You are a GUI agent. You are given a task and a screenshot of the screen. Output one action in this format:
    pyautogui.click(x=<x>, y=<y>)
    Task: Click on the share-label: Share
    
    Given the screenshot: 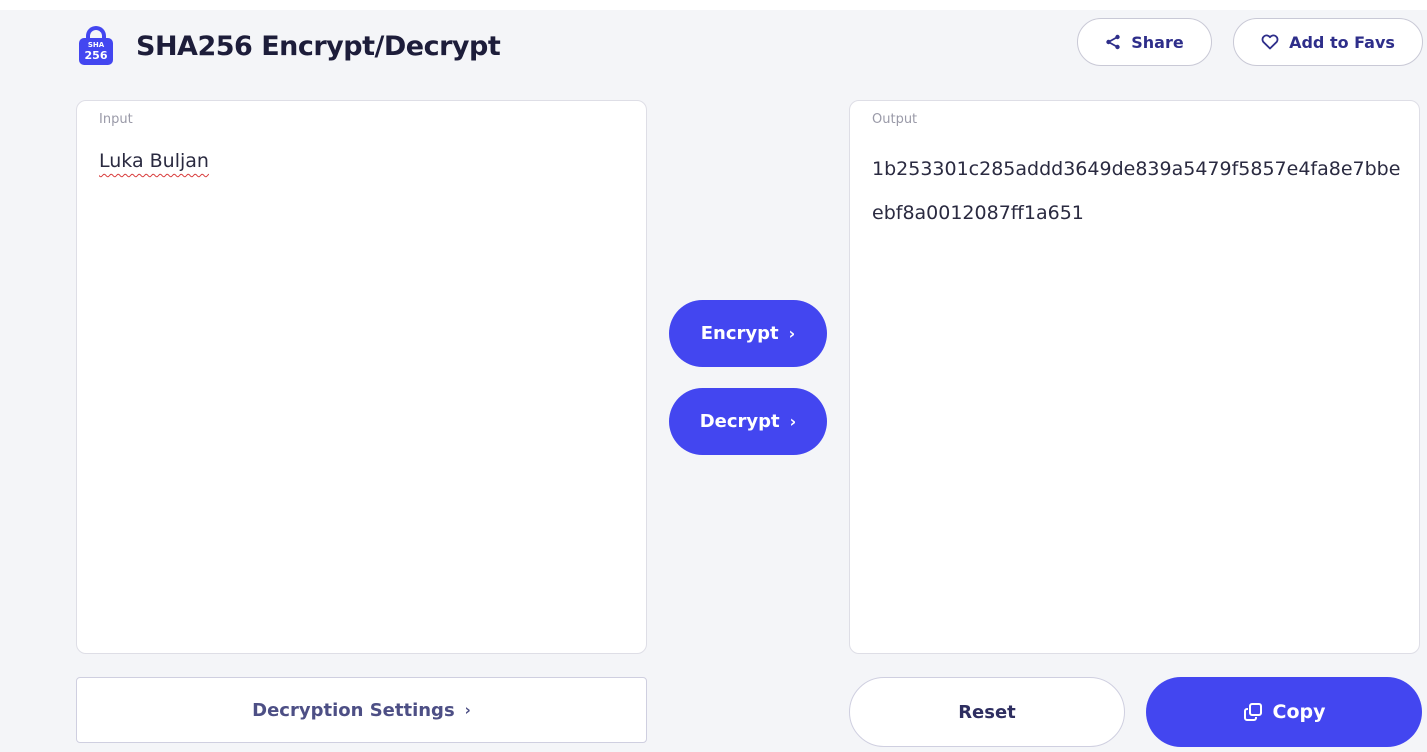 What is the action you would take?
    pyautogui.click(x=1157, y=42)
    